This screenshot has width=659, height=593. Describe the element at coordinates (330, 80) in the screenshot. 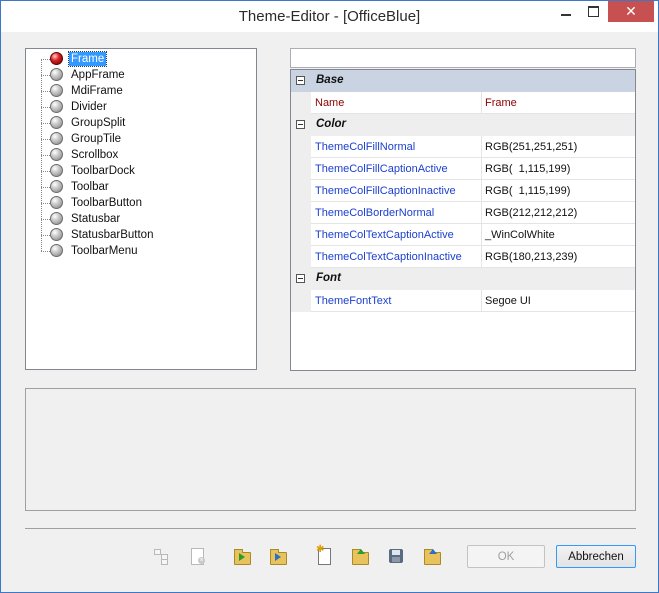

I see `category-label: Base` at that location.